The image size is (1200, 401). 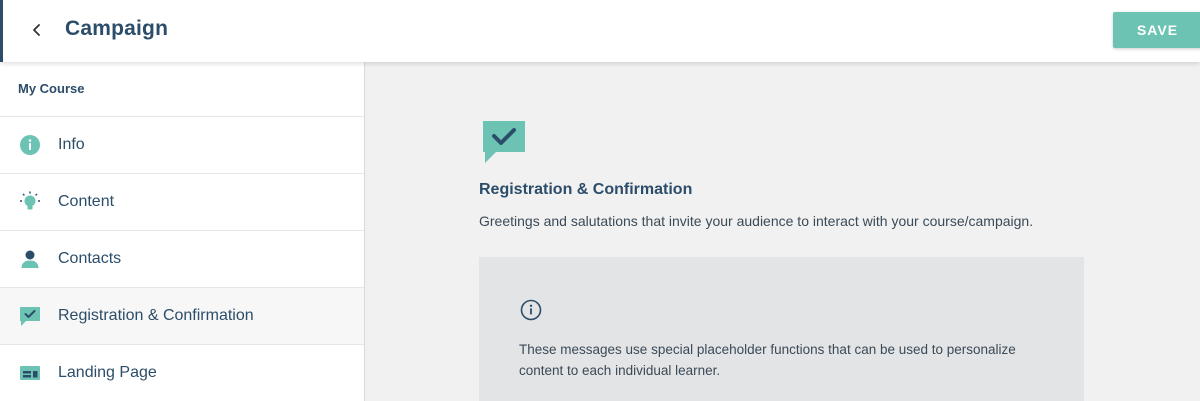 I want to click on sidebar-item-landing-page: Landing Page, so click(x=182, y=373).